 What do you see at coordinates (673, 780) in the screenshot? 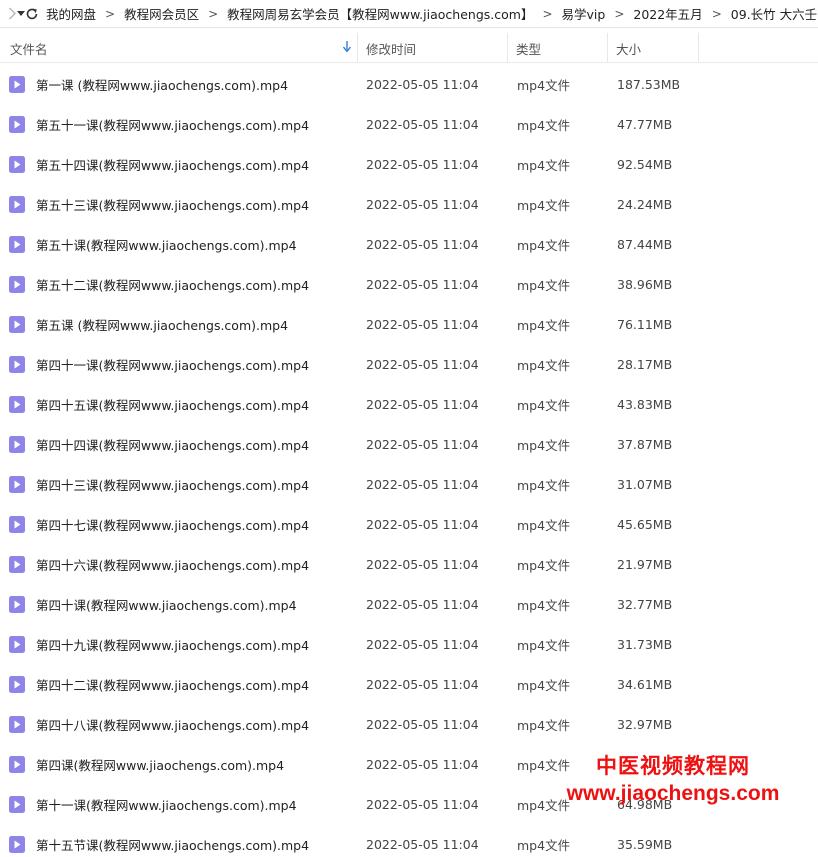
I see `watermark: 中医视频教程网 www.jiaochengs.com` at bounding box center [673, 780].